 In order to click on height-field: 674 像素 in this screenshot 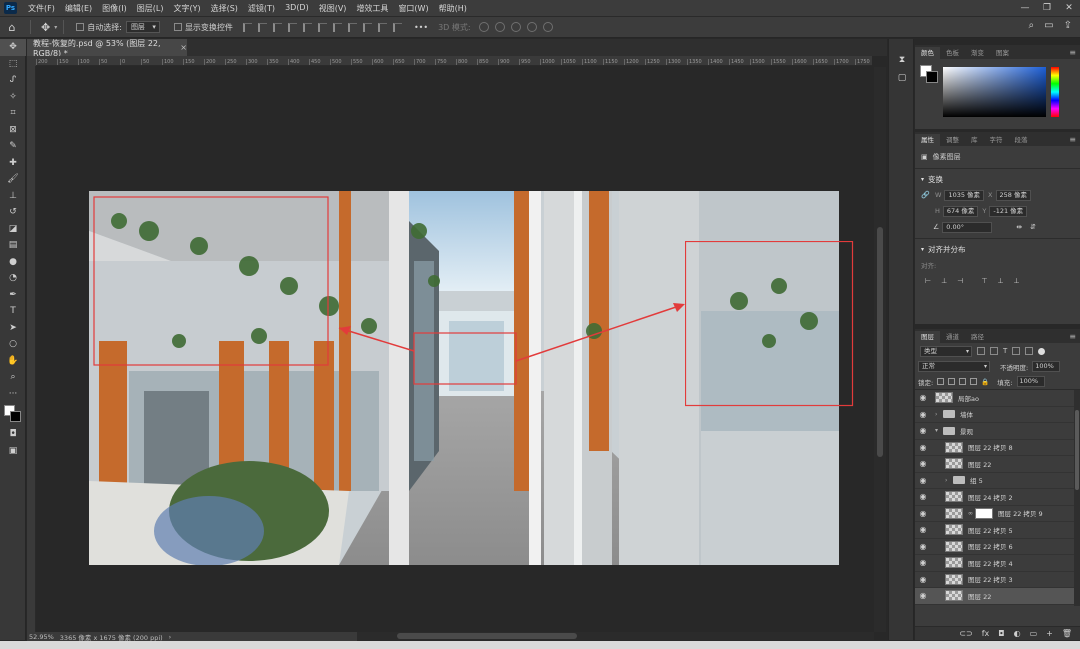, I will do `click(960, 211)`.